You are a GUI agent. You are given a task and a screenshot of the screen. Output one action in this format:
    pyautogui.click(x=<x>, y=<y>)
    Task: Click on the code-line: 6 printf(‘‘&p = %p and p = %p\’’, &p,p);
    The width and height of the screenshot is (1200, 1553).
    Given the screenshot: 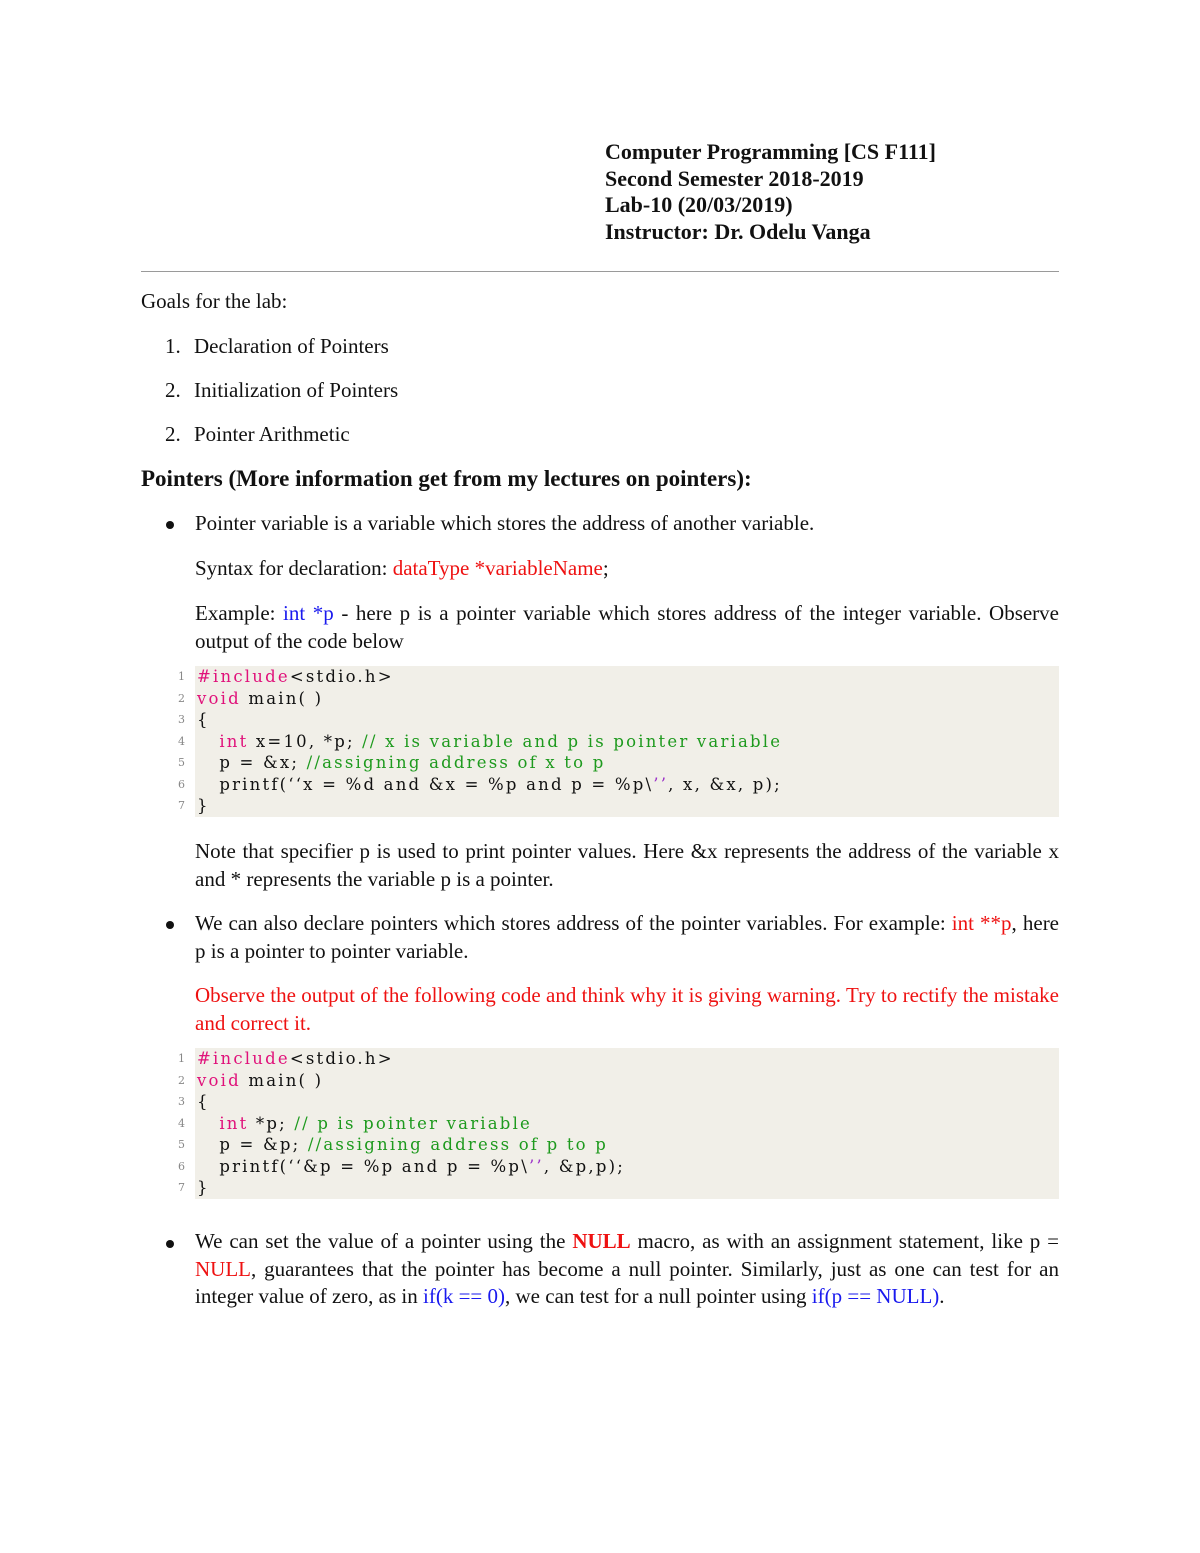 What is the action you would take?
    pyautogui.click(x=618, y=1167)
    